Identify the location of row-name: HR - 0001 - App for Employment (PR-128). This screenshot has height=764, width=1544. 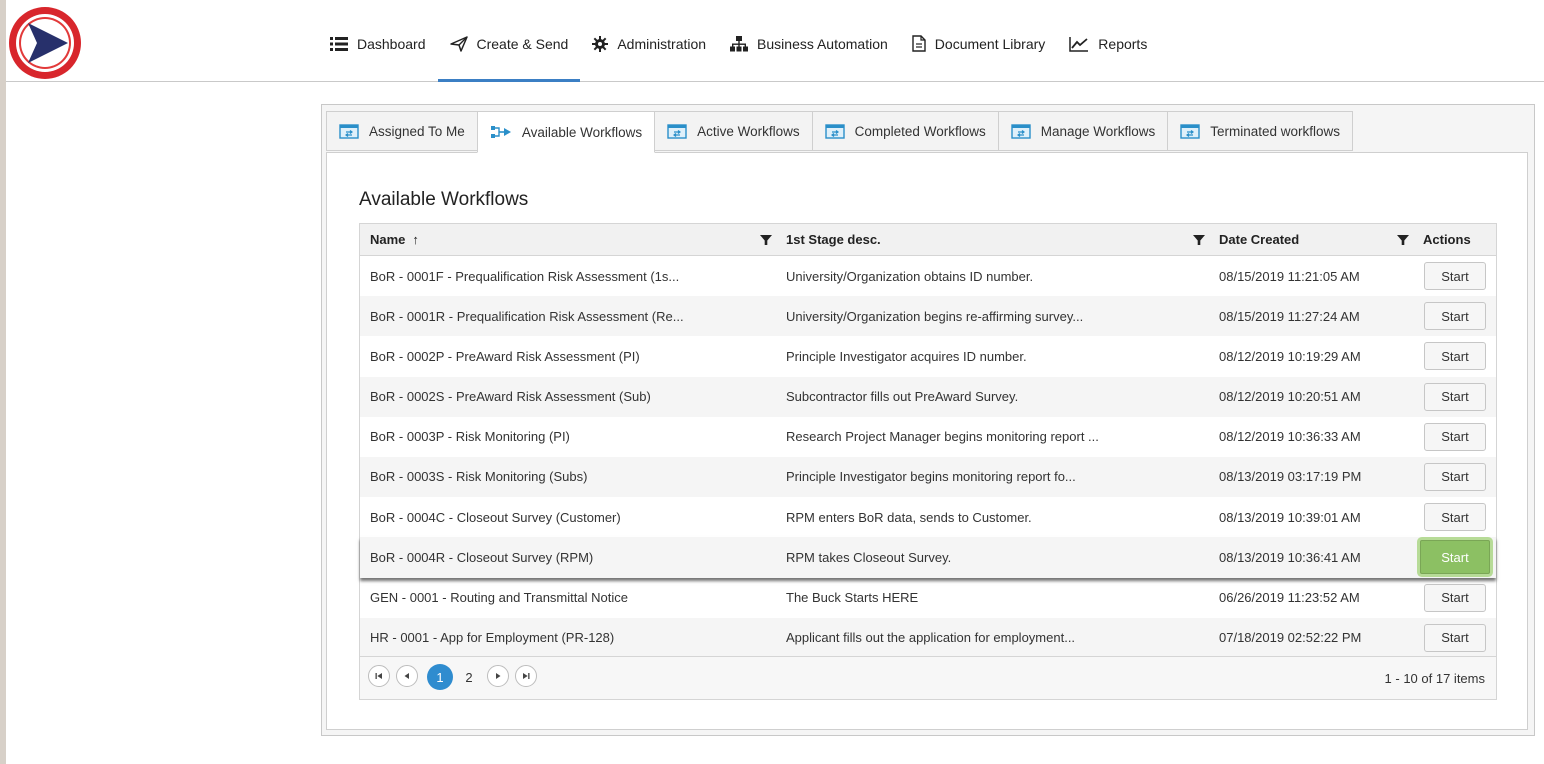
(492, 638).